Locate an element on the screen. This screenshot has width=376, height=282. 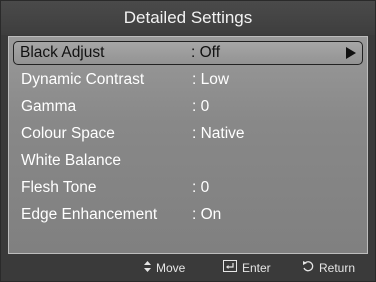
menu-item-black-adjust: Black Adjust : Off is located at coordinates (188, 53).